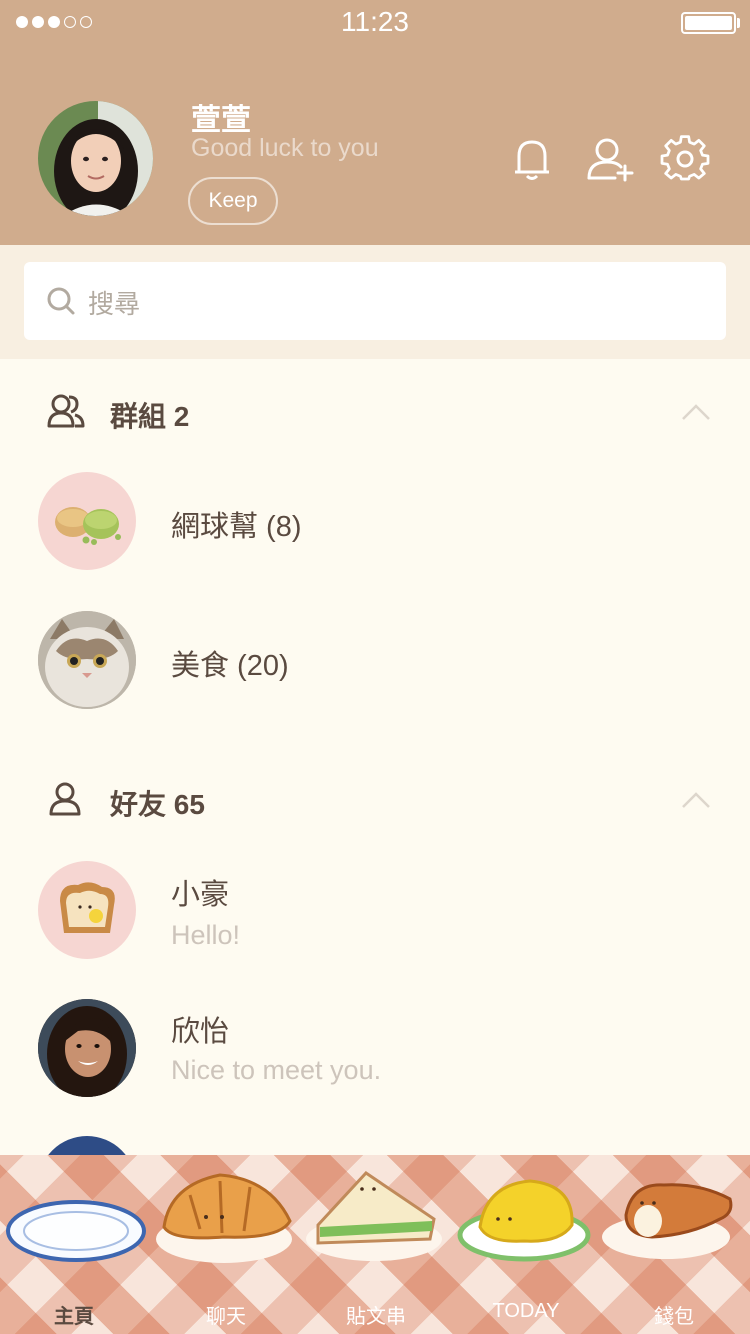 The image size is (750, 1334). Describe the element at coordinates (236, 527) in the screenshot. I see `group-name: 網球幫 (8)` at that location.